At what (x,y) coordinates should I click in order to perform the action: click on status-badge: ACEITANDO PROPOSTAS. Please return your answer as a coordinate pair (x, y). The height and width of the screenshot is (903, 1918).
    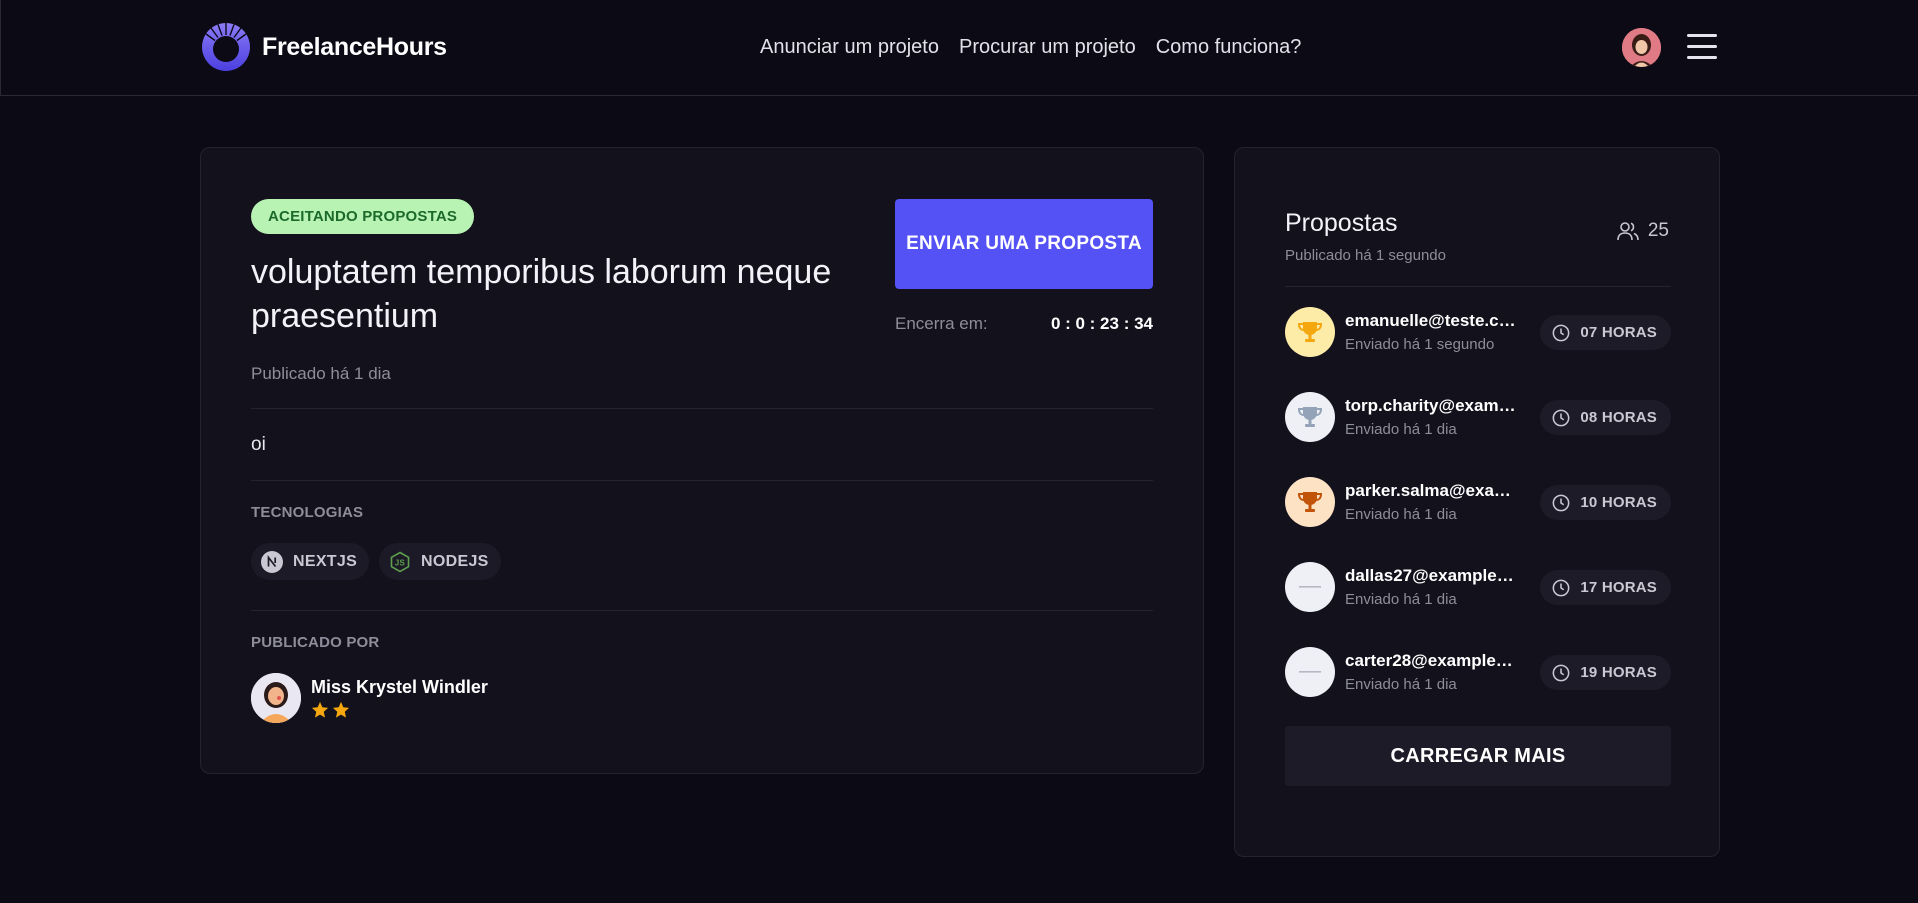
    Looking at the image, I should click on (363, 216).